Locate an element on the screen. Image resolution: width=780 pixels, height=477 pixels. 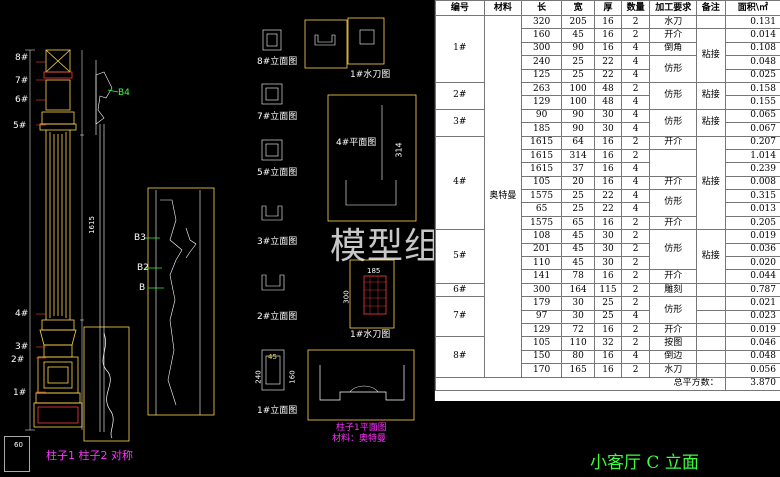
cell-width: 100 is located at coordinates (578, 102).